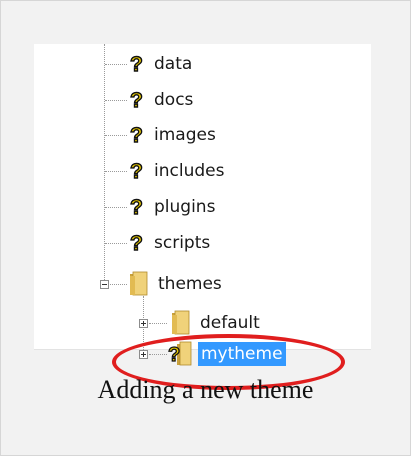 The height and width of the screenshot is (456, 411). Describe the element at coordinates (205, 389) in the screenshot. I see `figure-caption: Adding a new theme` at that location.